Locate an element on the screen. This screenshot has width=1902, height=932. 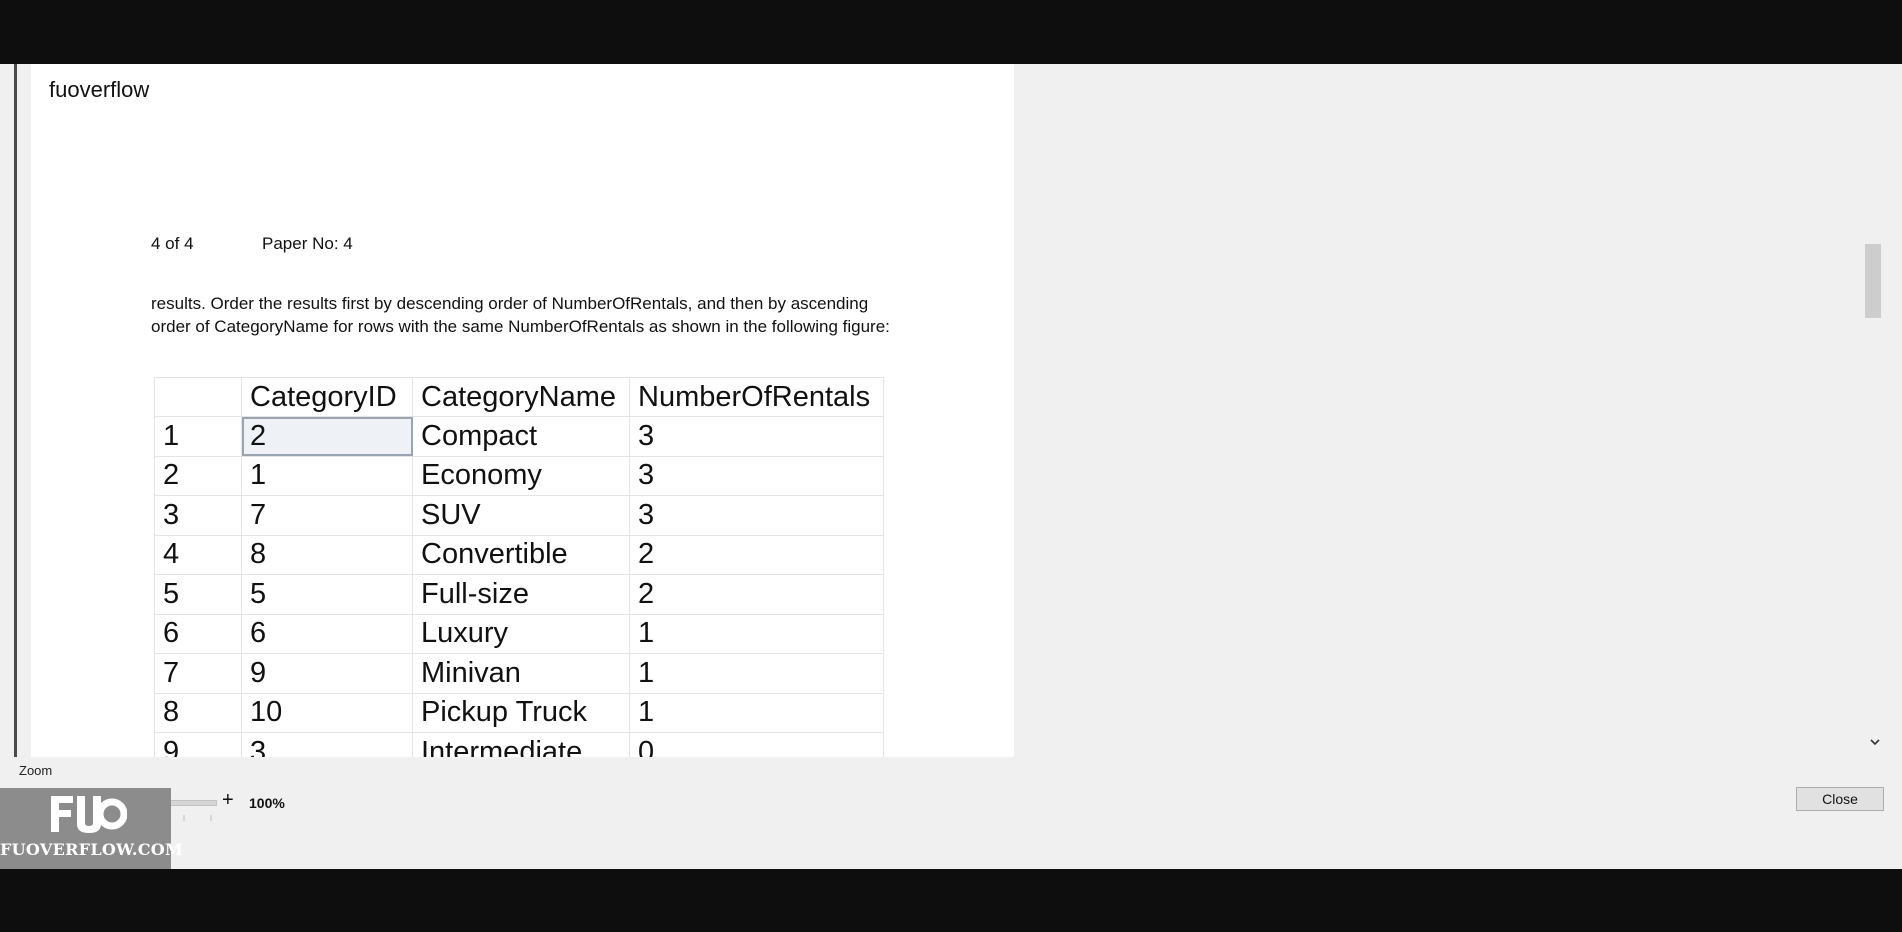
table-row: 4 8 Convertible 2 is located at coordinates (519, 554).